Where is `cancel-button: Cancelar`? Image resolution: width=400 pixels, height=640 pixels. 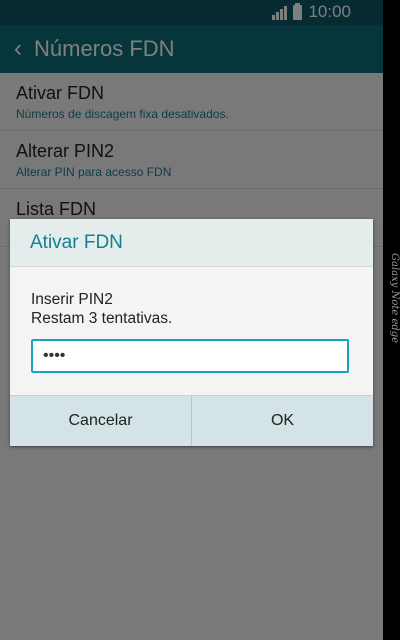 cancel-button: Cancelar is located at coordinates (100, 421).